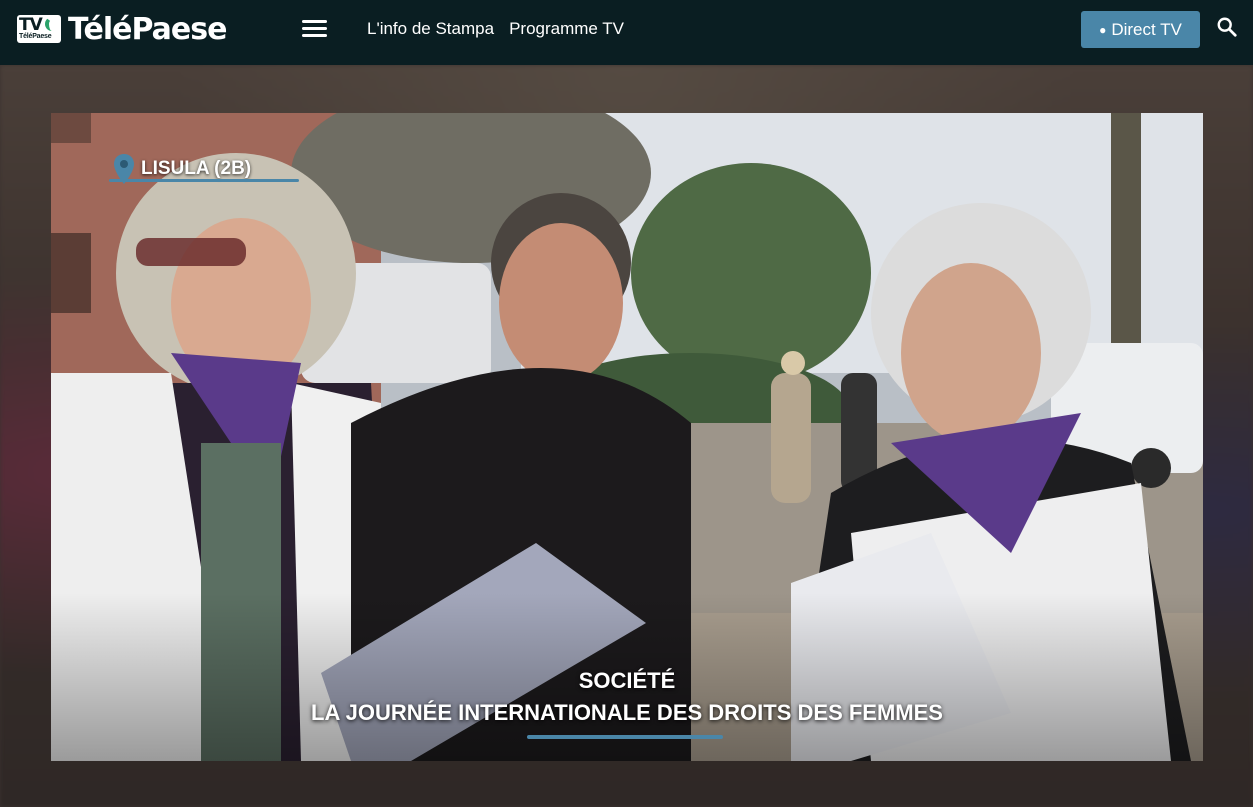 The height and width of the screenshot is (807, 1253). I want to click on logo-badge: TV TéléPaese, so click(39, 29).